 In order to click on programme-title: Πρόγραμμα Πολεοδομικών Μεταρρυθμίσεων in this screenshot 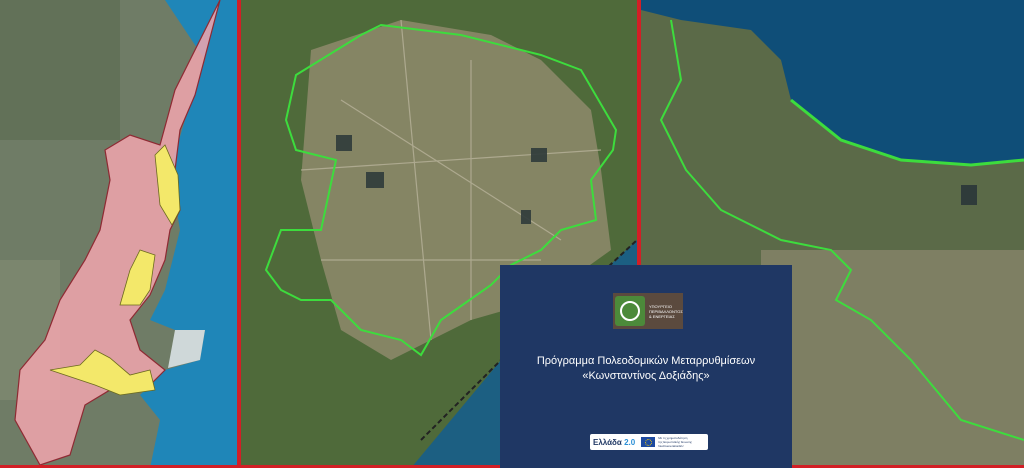, I will do `click(646, 361)`.